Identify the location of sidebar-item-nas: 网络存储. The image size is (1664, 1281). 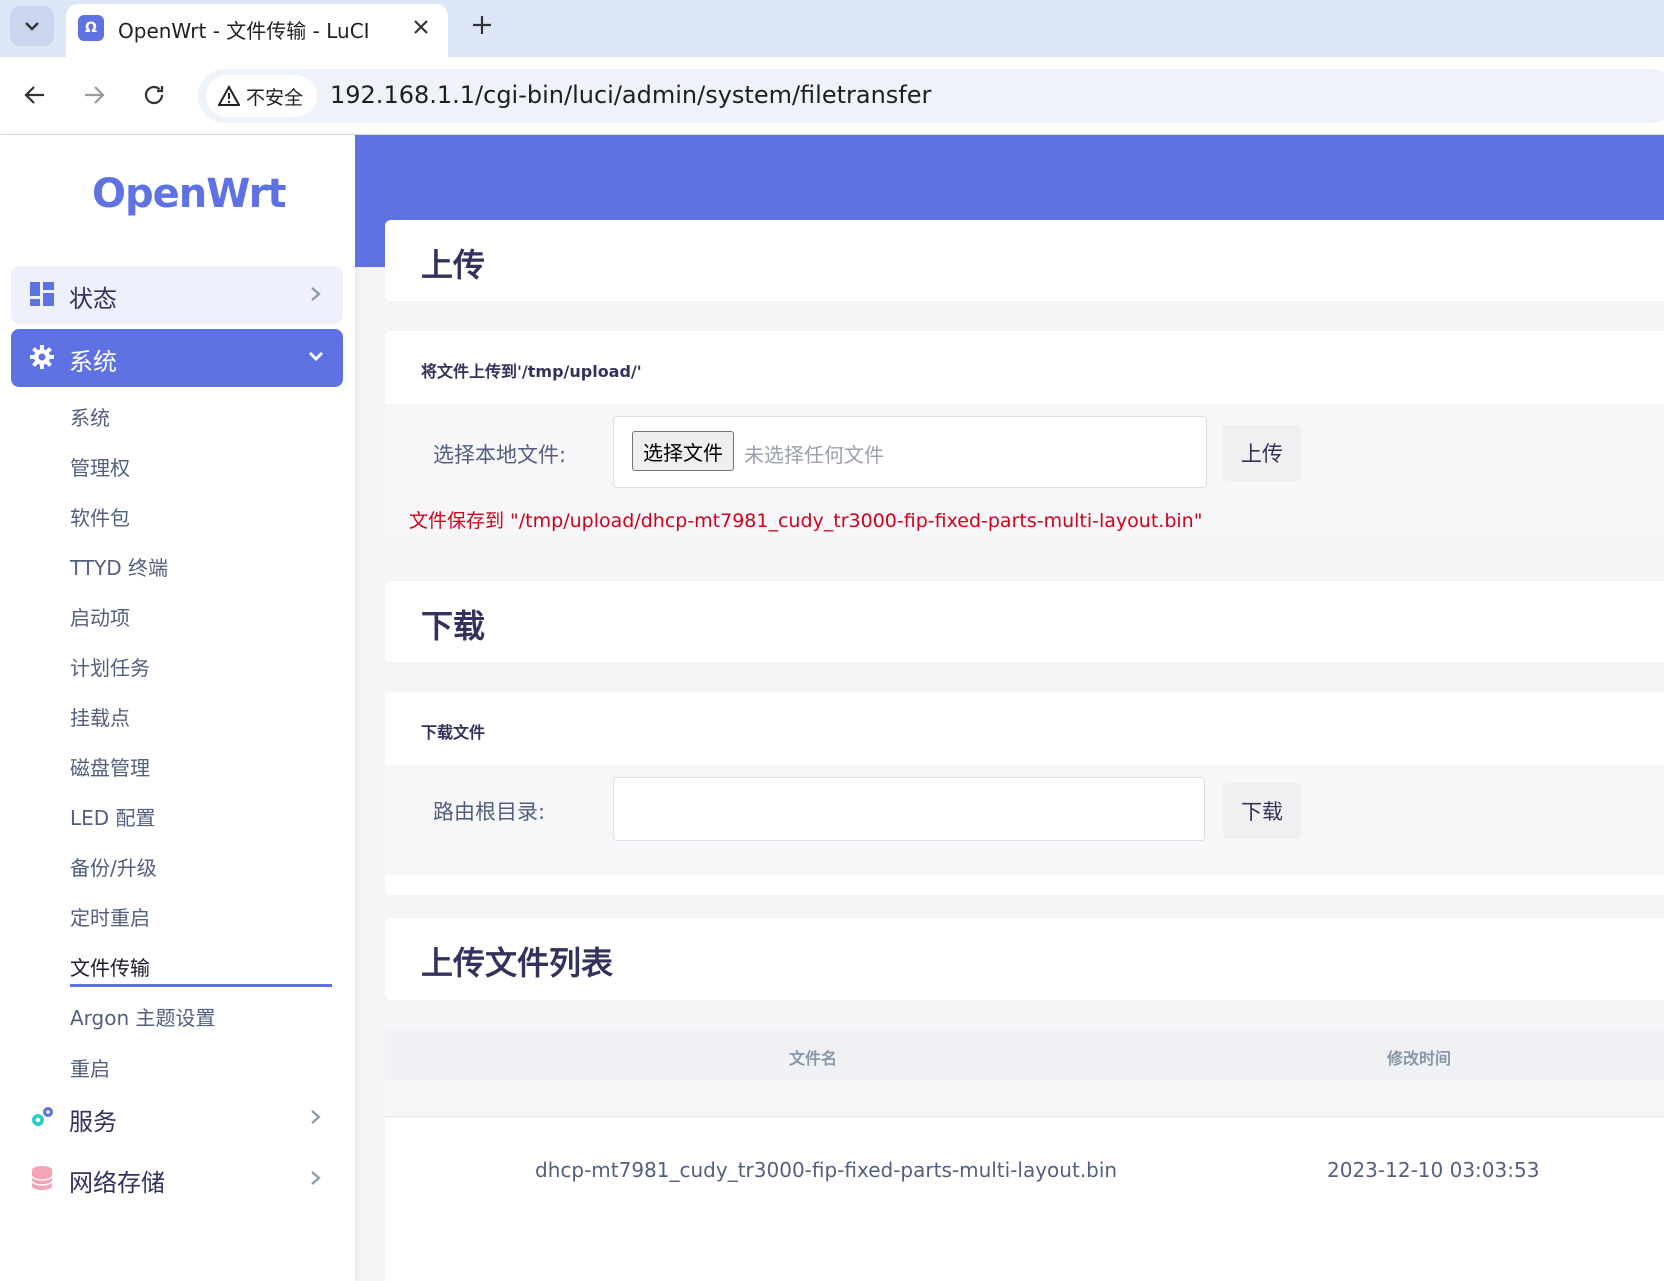
(177, 1179).